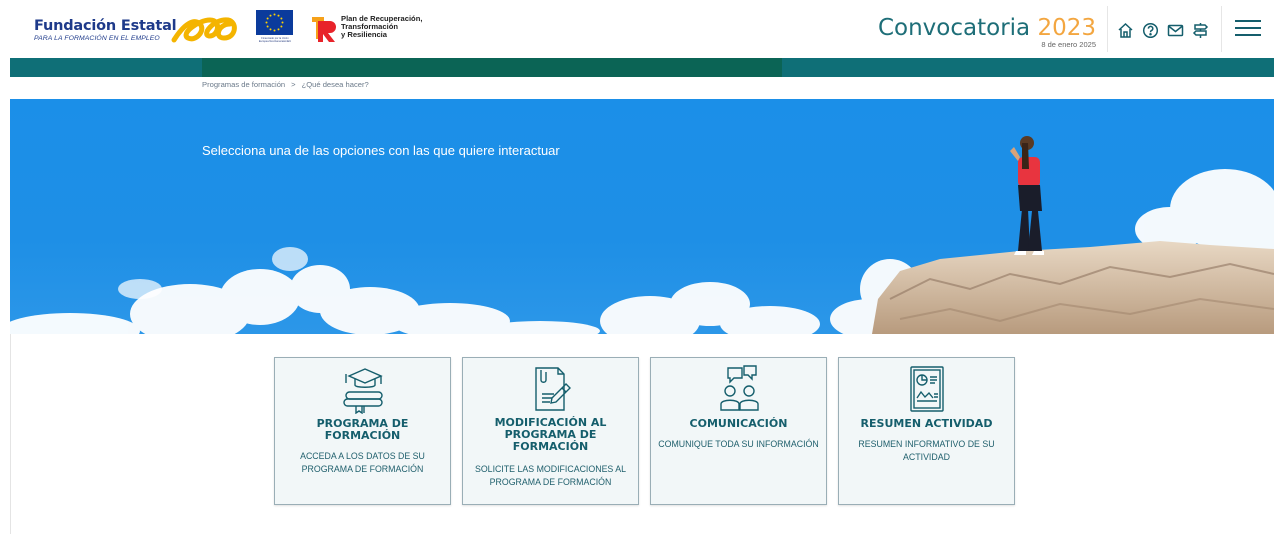  What do you see at coordinates (1068, 44) in the screenshot?
I see `convocatoria-date: 8 de enero 2025` at bounding box center [1068, 44].